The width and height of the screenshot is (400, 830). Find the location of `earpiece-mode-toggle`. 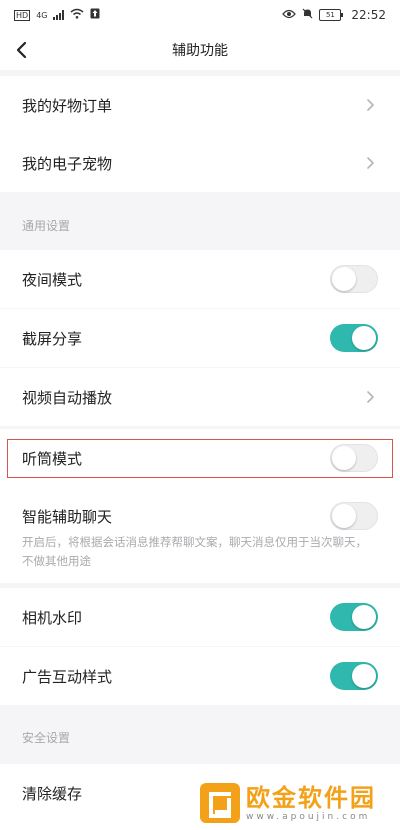

earpiece-mode-toggle is located at coordinates (354, 458).